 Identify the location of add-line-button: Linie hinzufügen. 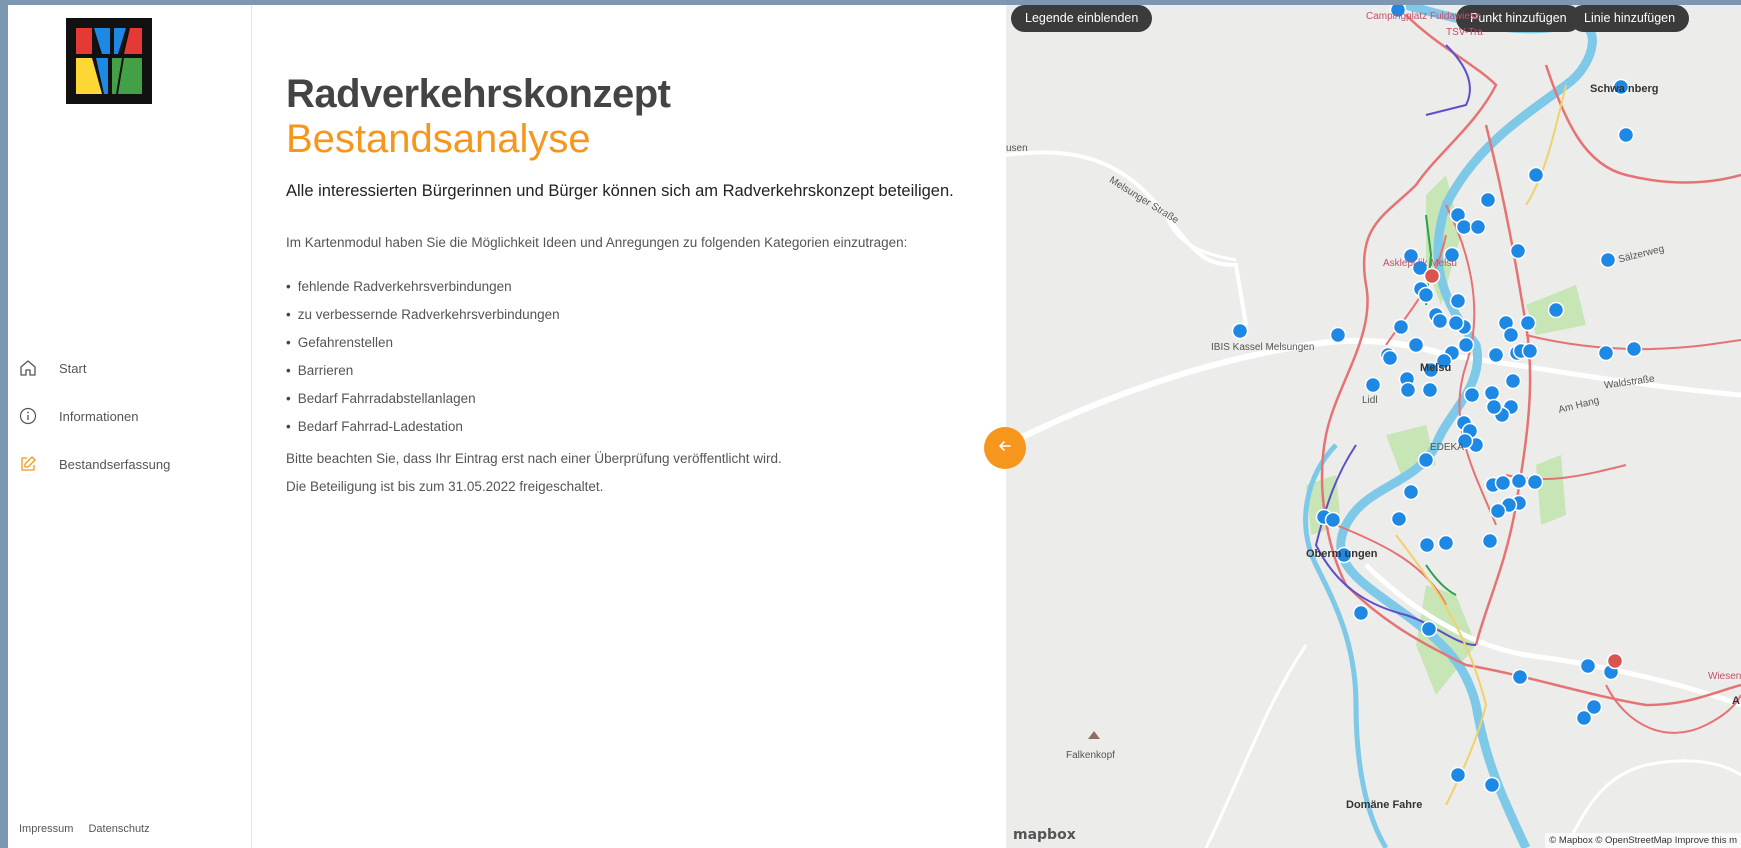
(1630, 18).